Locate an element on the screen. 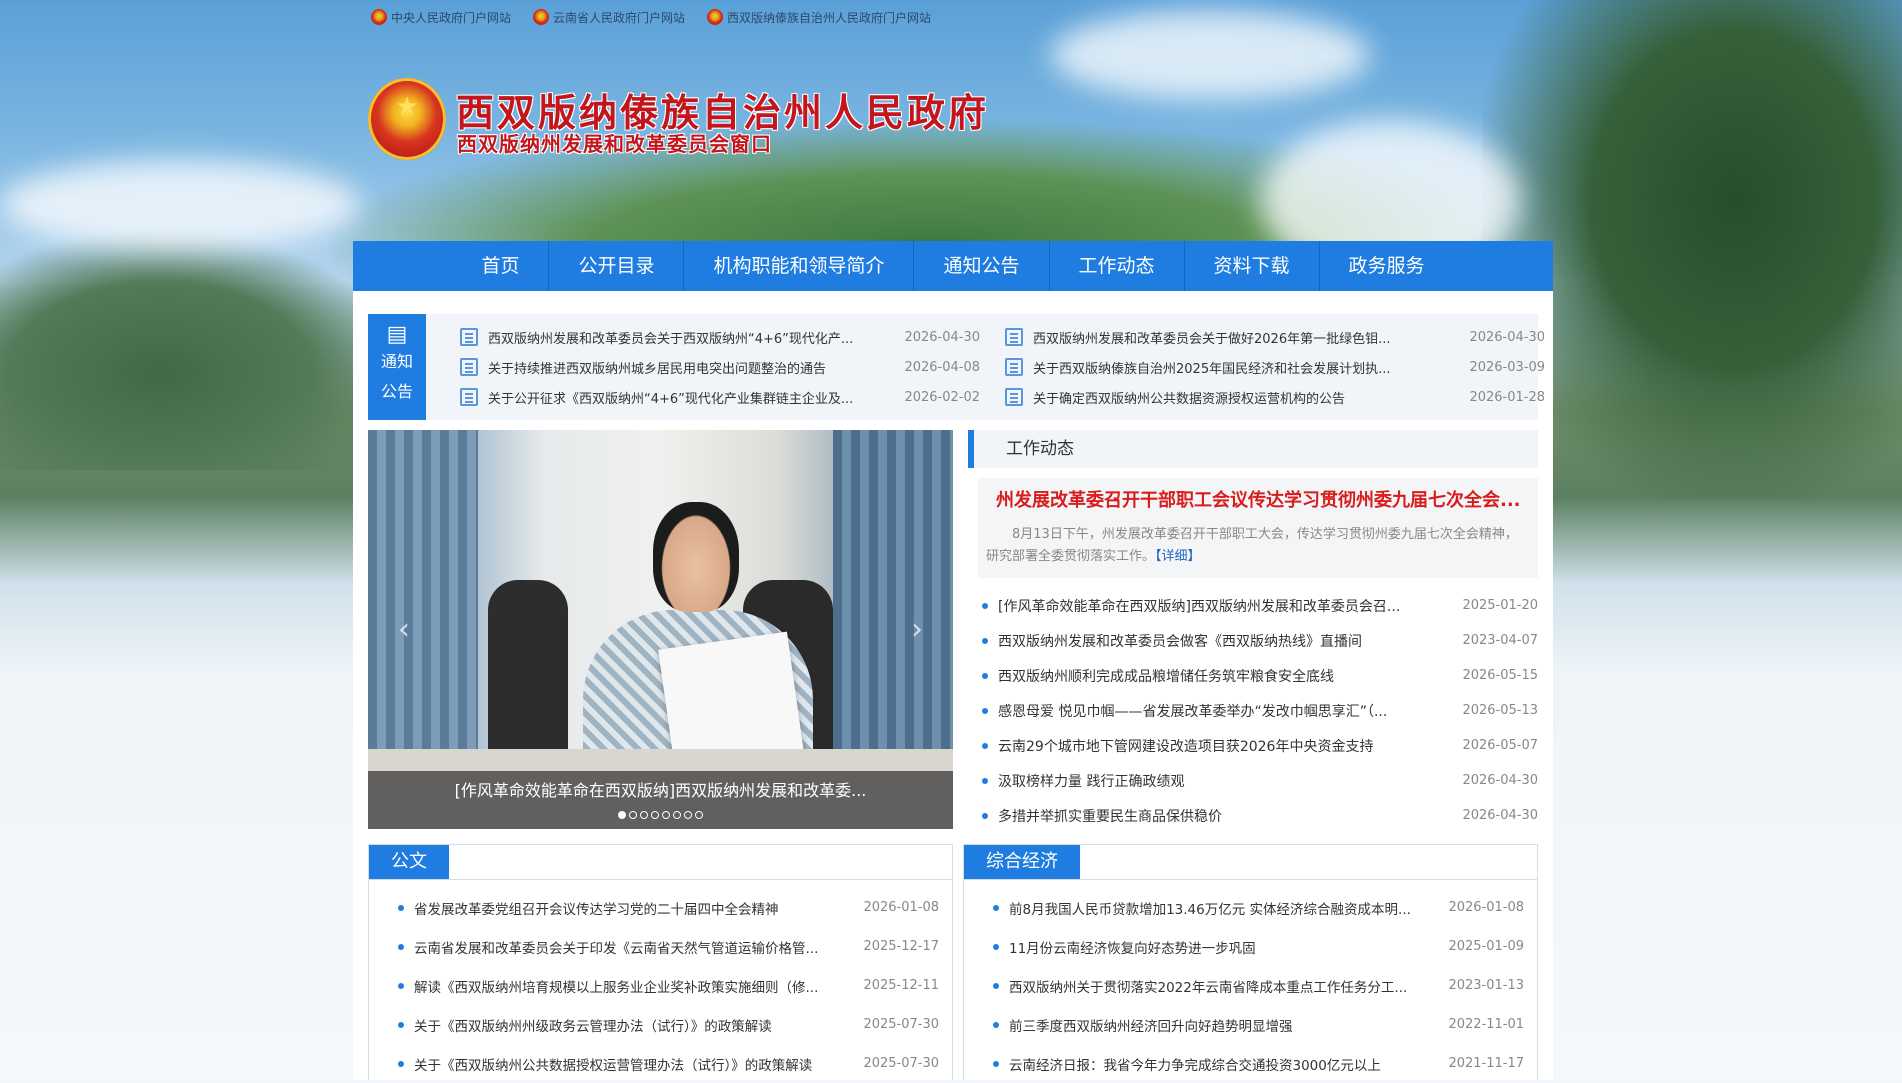 The height and width of the screenshot is (1083, 1902). list-item: 11月份云南经济恢复向好态势进一步巩固 2025-01-09 is located at coordinates (1256, 946).